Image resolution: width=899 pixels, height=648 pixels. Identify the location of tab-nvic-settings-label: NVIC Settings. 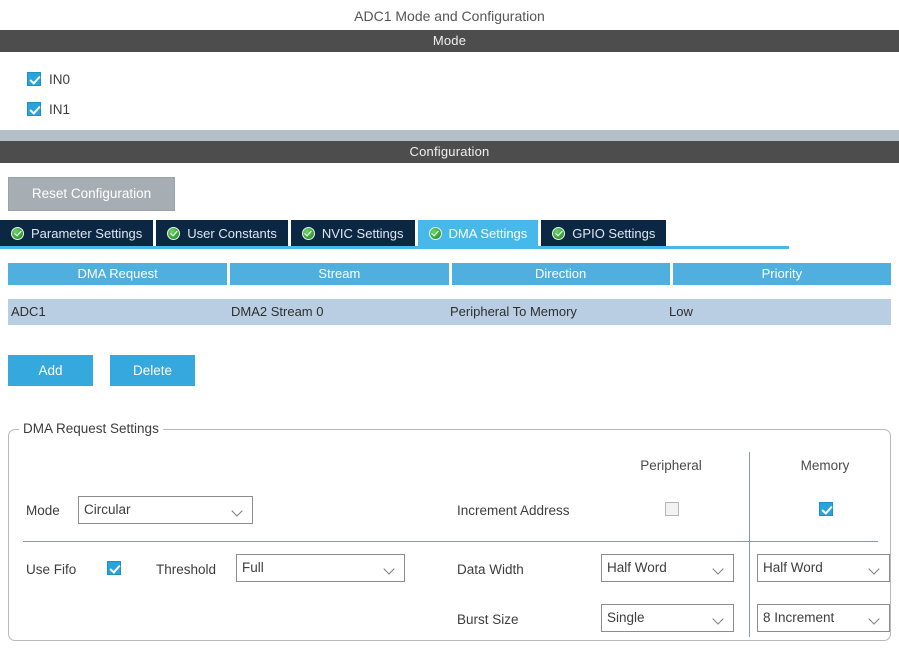
(362, 233).